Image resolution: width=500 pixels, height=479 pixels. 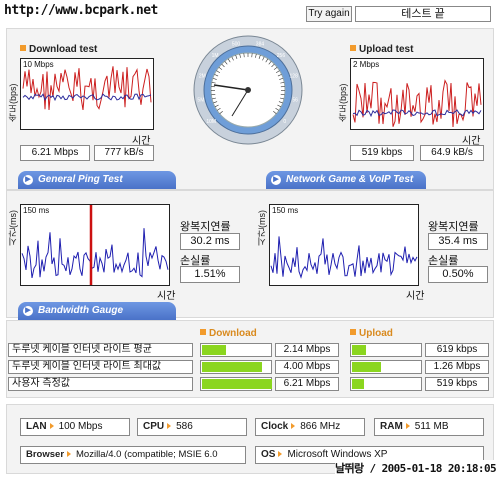 I want to click on game-loss: 0.50%, so click(x=458, y=274).